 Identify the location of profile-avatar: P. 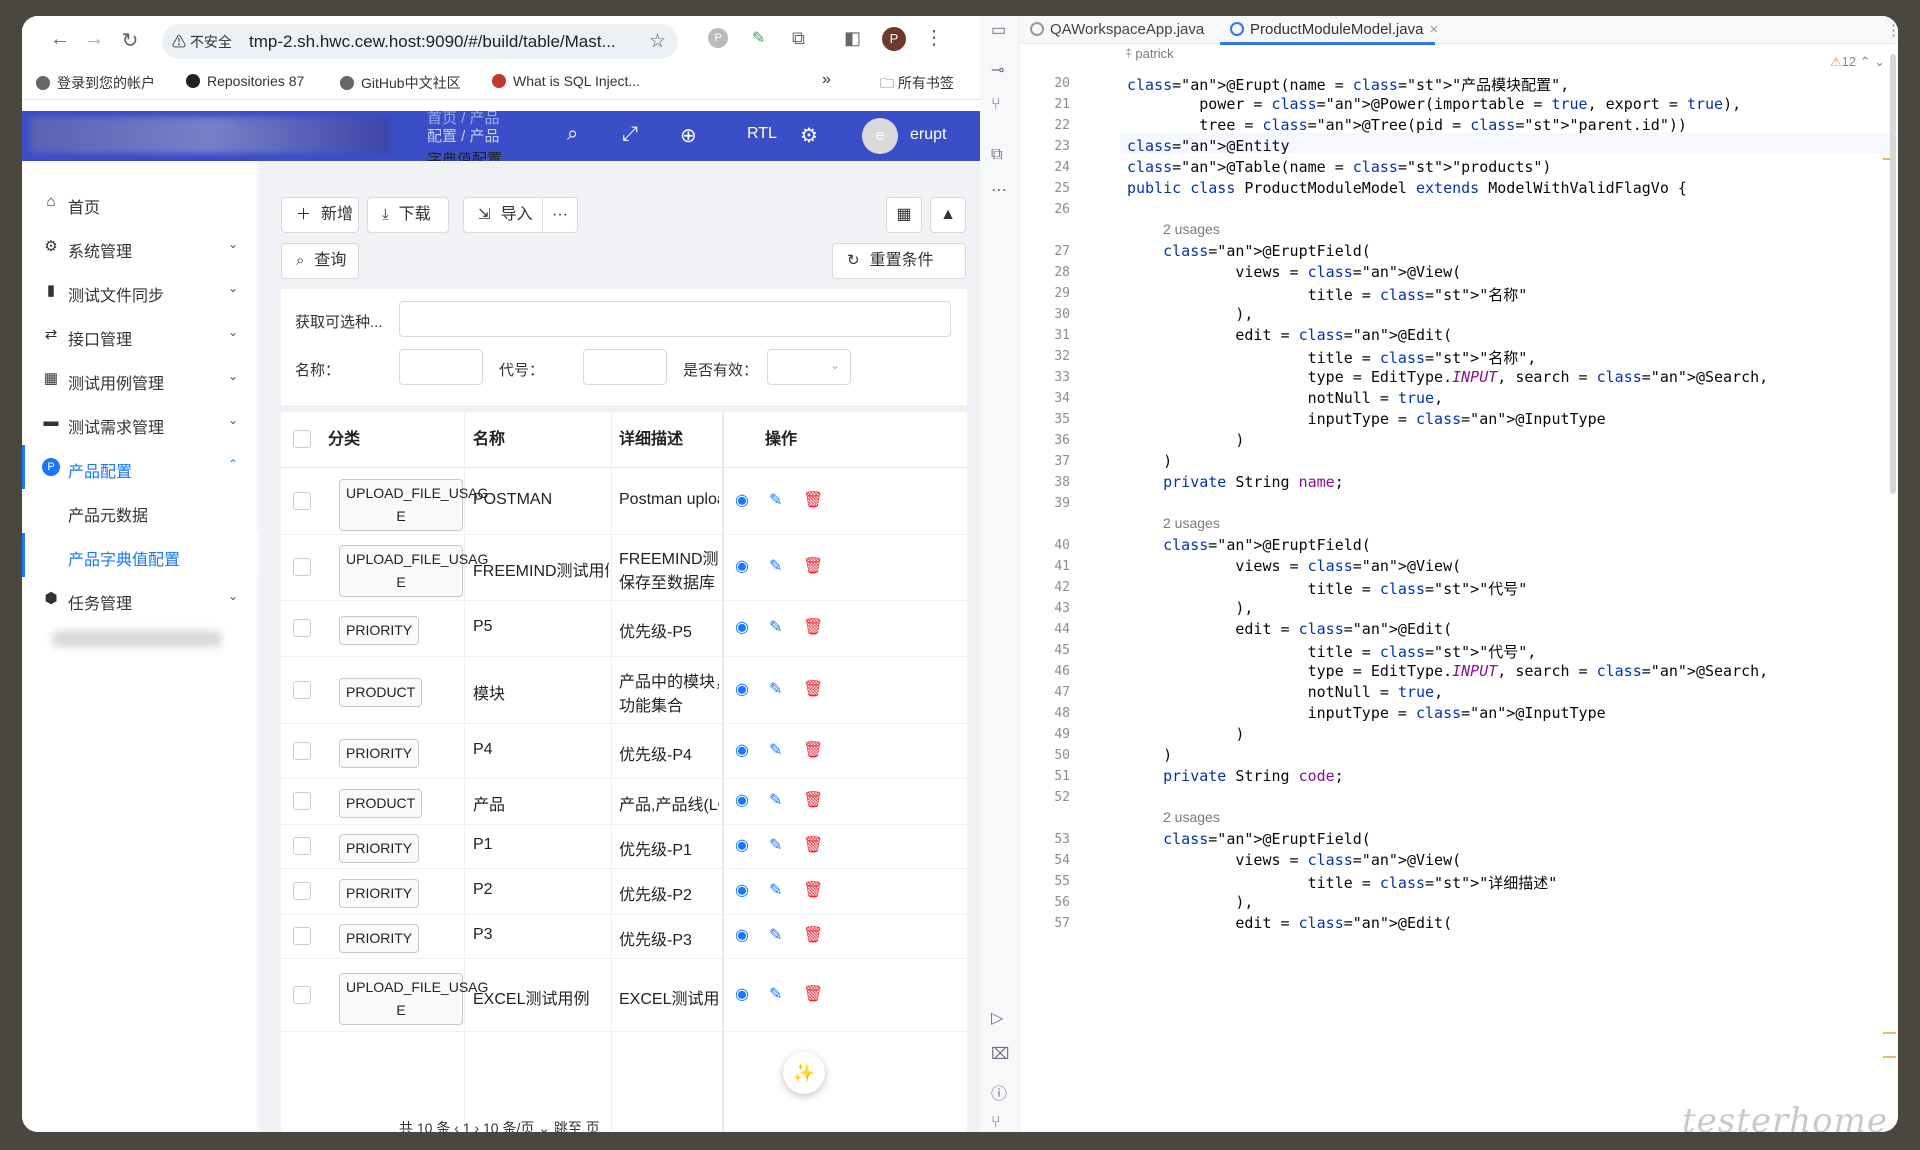
(894, 39).